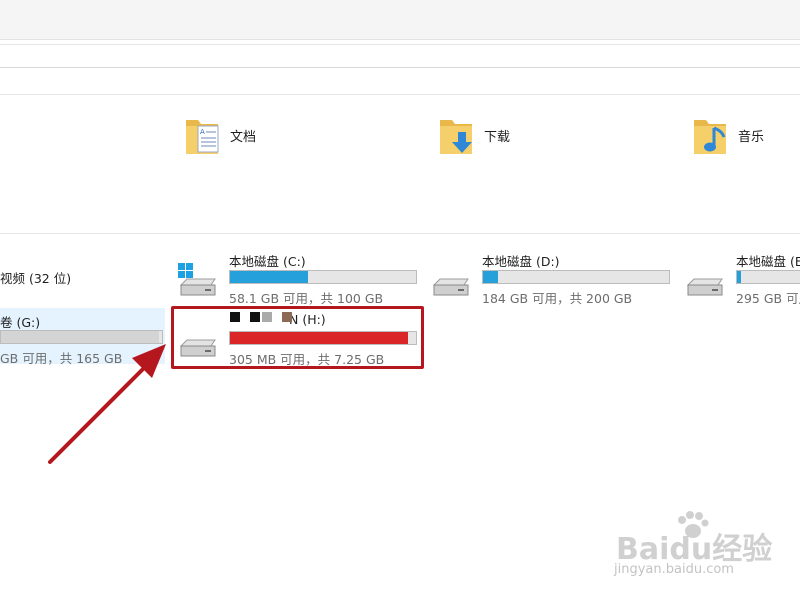 The width and height of the screenshot is (800, 600). What do you see at coordinates (768, 261) in the screenshot?
I see `drive-name: 本地磁盘 (E` at bounding box center [768, 261].